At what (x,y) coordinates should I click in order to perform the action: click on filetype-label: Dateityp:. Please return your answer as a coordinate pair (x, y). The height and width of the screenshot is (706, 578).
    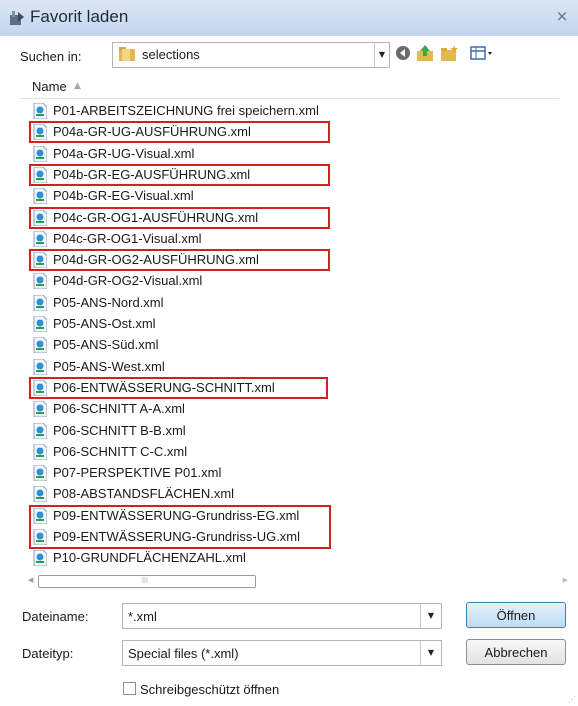
    Looking at the image, I should click on (48, 653).